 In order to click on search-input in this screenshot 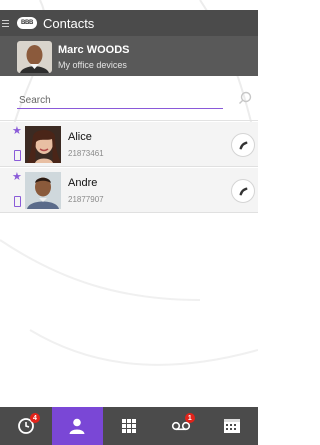, I will do `click(118, 98)`.